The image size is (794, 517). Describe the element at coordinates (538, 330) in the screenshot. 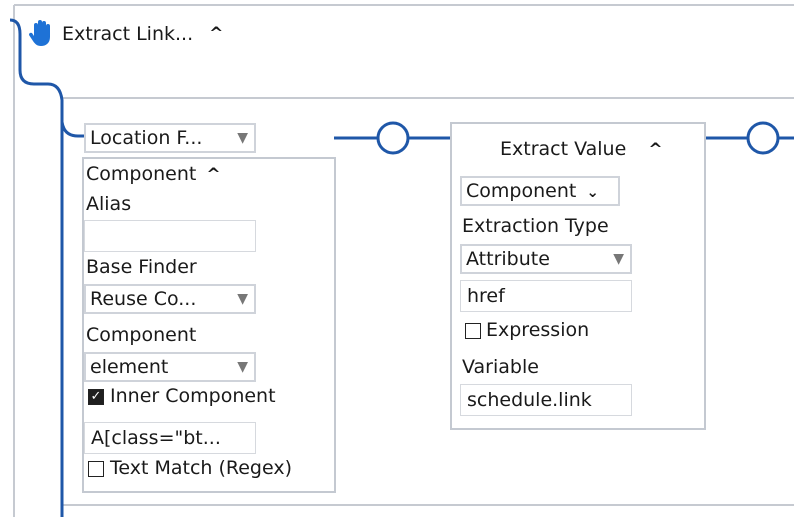

I see `expression-label: Expression` at that location.